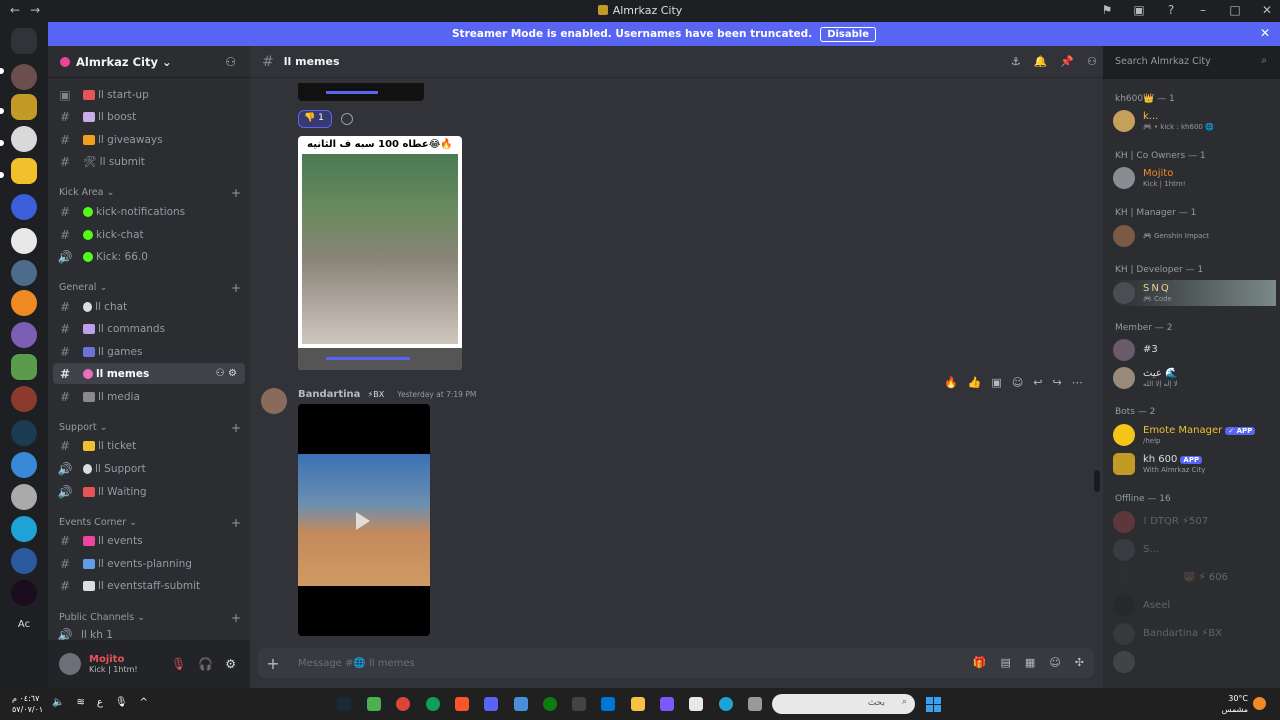  What do you see at coordinates (980, 662) in the screenshot?
I see `gift-icon: 🎁` at bounding box center [980, 662].